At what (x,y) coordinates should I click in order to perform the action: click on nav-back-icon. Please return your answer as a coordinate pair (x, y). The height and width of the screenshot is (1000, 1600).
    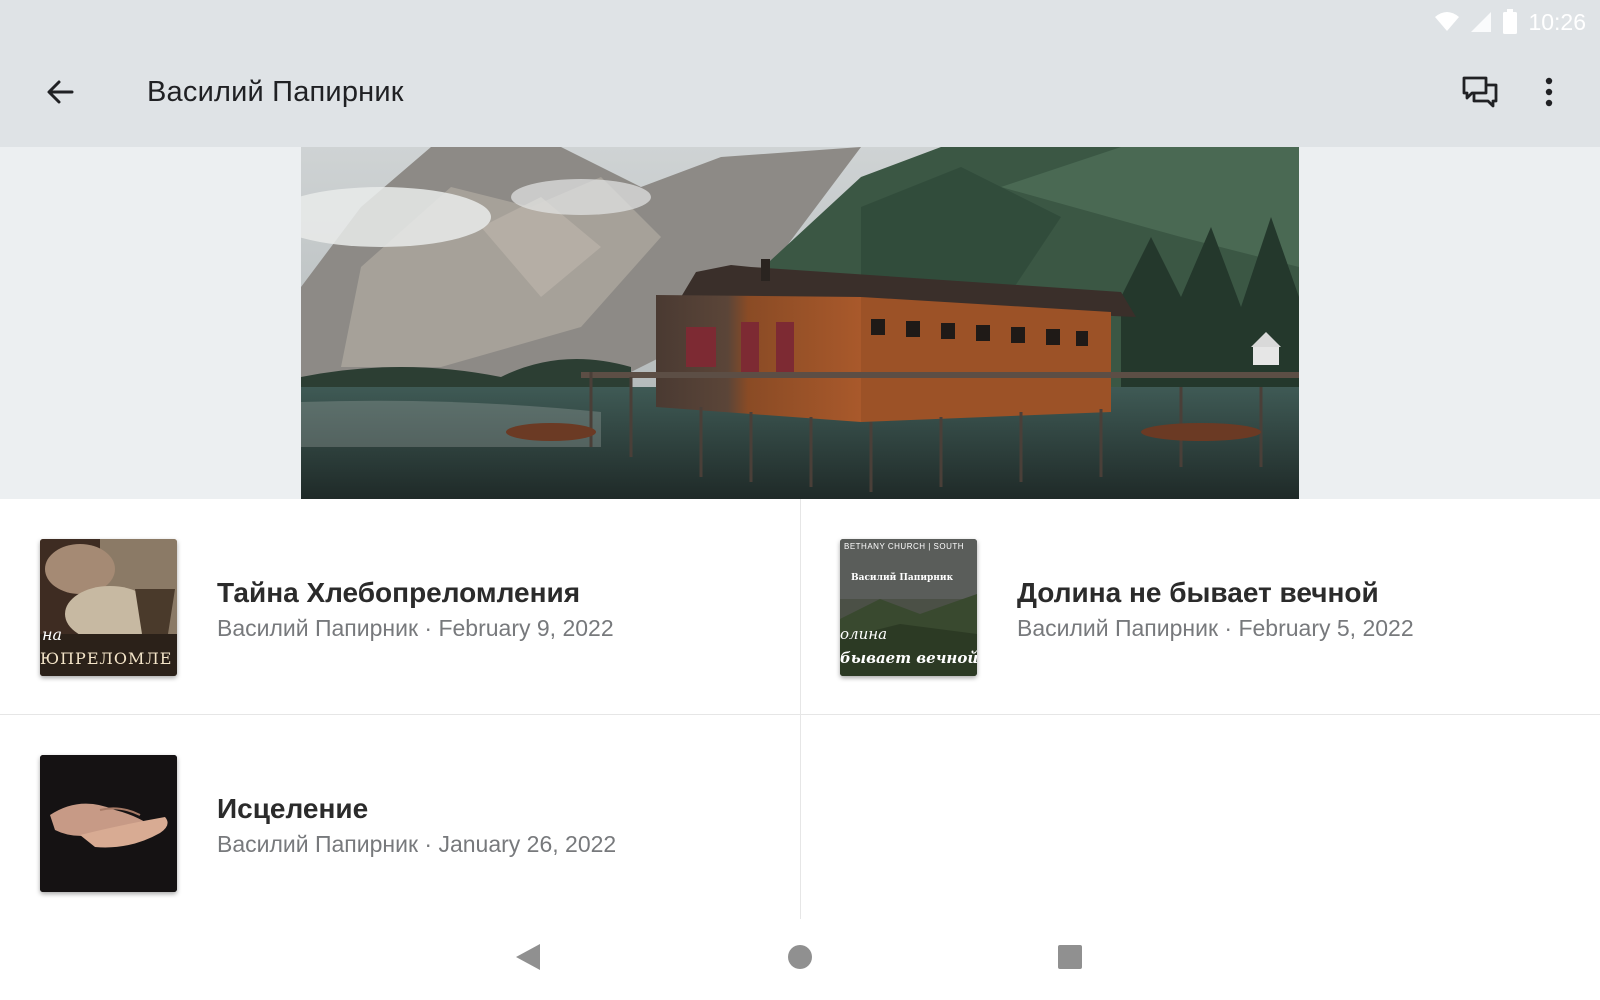
    Looking at the image, I should click on (528, 959).